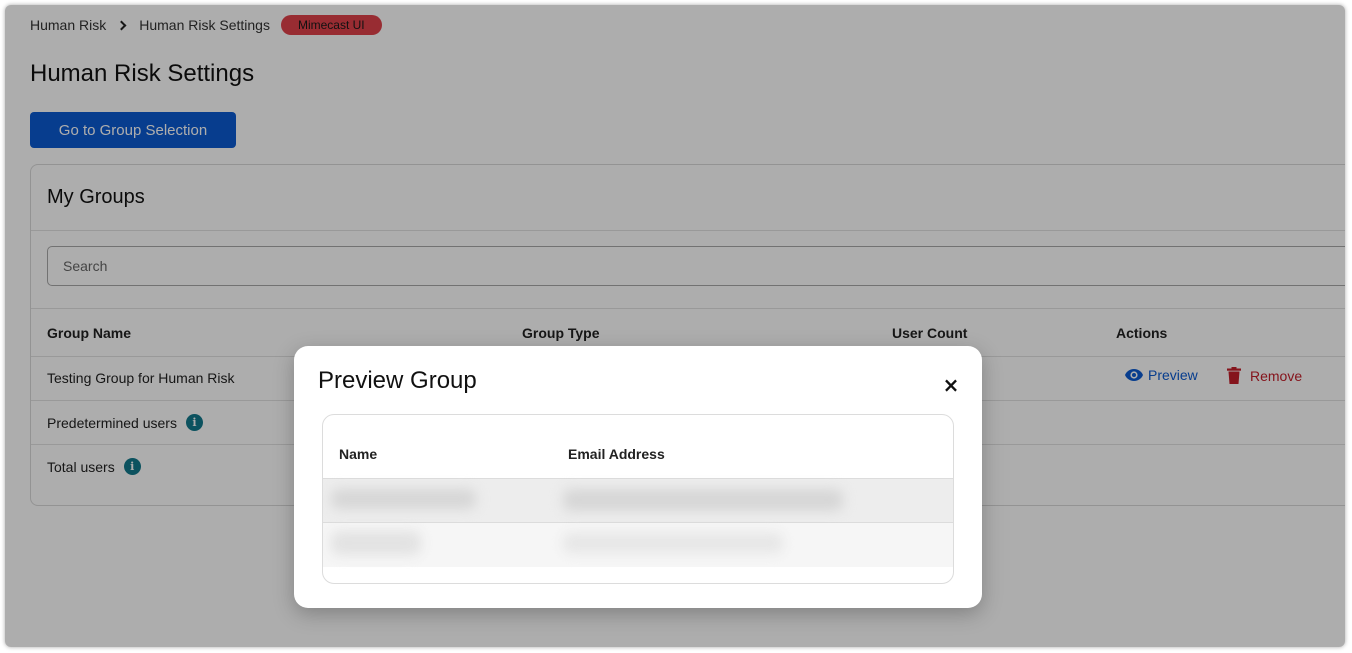 The image size is (1352, 653). I want to click on column-header-name: Name, so click(358, 454).